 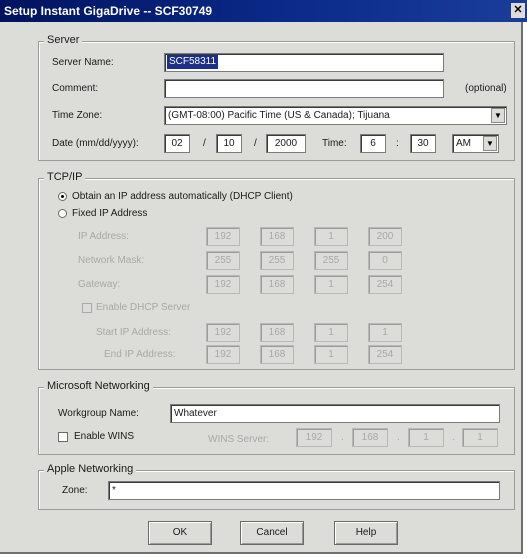 What do you see at coordinates (103, 236) in the screenshot?
I see `ip-address-label: IP Address:` at bounding box center [103, 236].